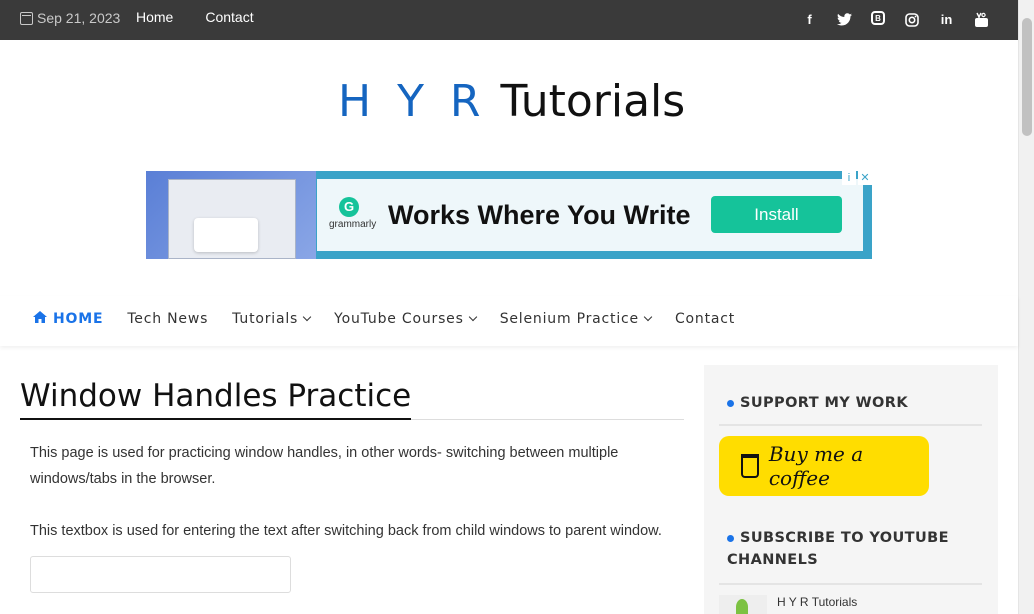 The width and height of the screenshot is (1034, 614). I want to click on ad-headline: Works Where You Write, so click(539, 215).